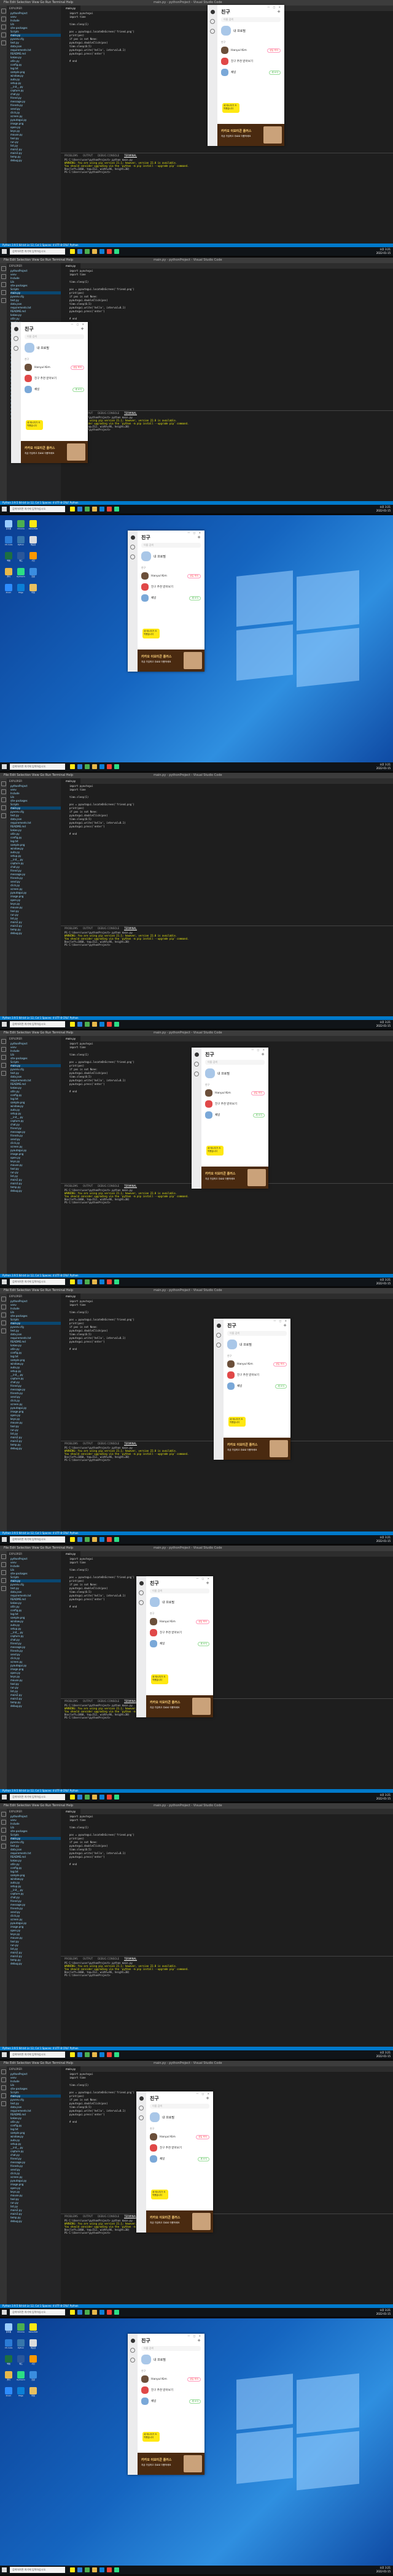 The image size is (393, 2576). What do you see at coordinates (35, 2081) in the screenshot?
I see `file-tree-item: Include` at bounding box center [35, 2081].